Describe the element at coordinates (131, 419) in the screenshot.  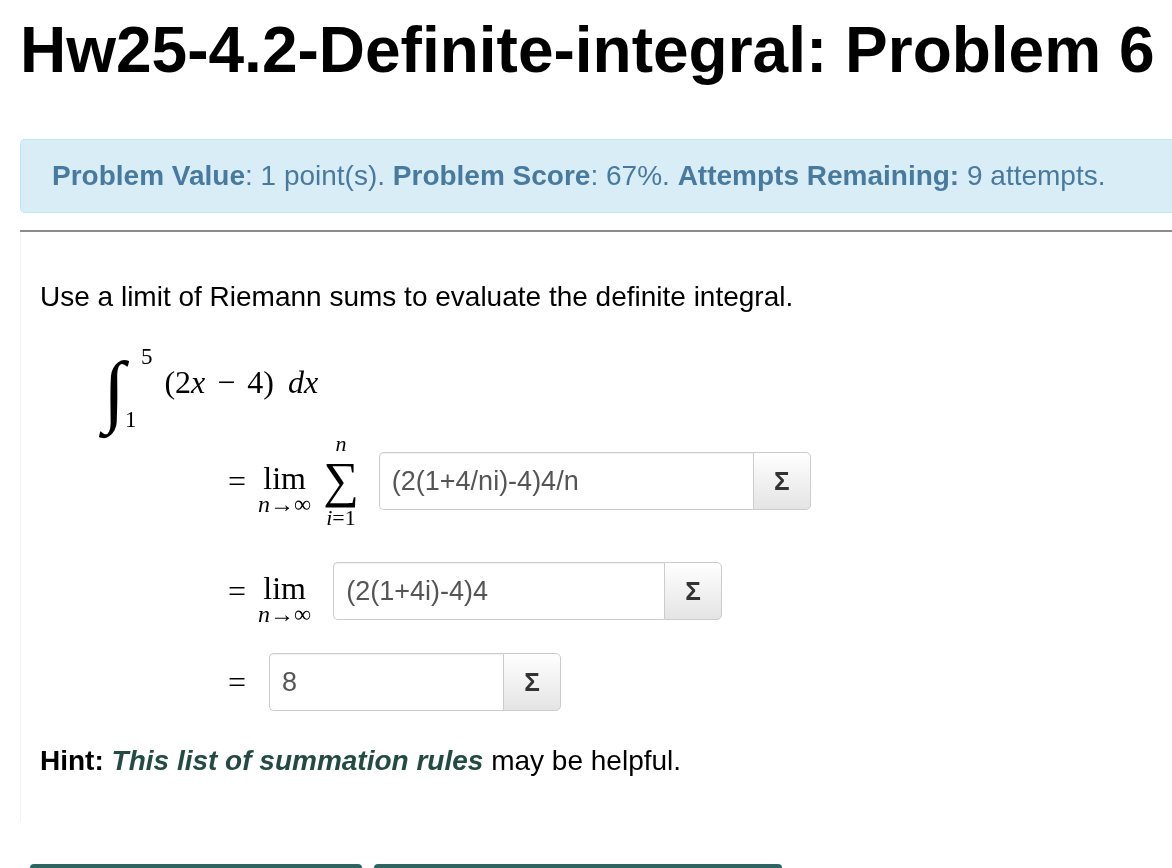
I see `lower-limit: 1` at that location.